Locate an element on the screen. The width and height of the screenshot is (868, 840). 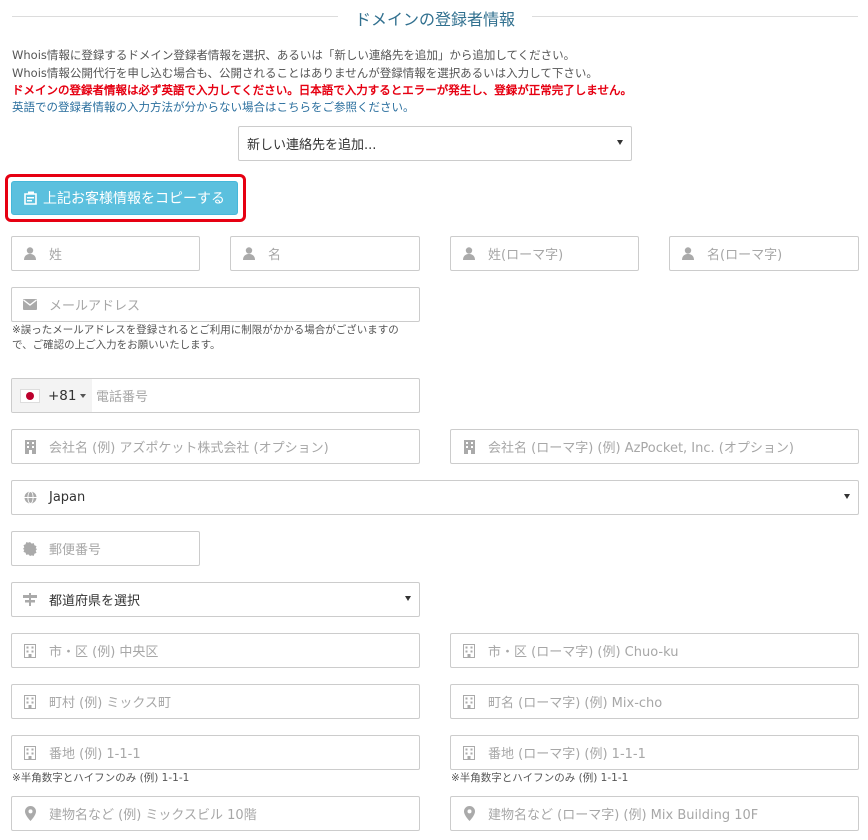
country-dial-code: +81 is located at coordinates (62, 395).